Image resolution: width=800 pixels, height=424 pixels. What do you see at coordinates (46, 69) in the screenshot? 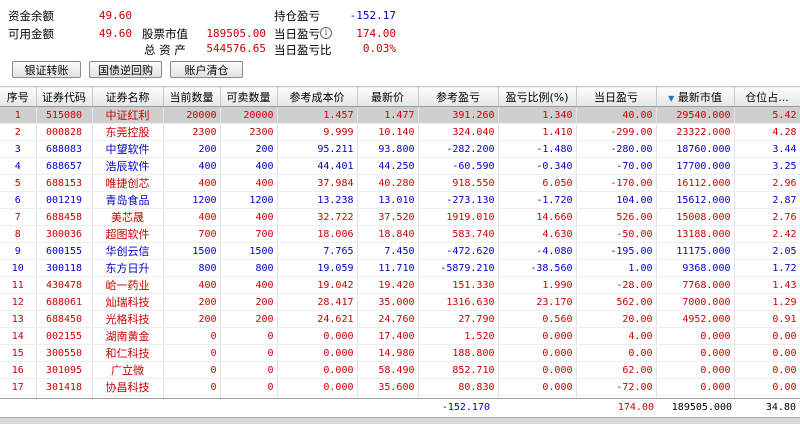
I see `bank-transfer-button: 银证转账` at bounding box center [46, 69].